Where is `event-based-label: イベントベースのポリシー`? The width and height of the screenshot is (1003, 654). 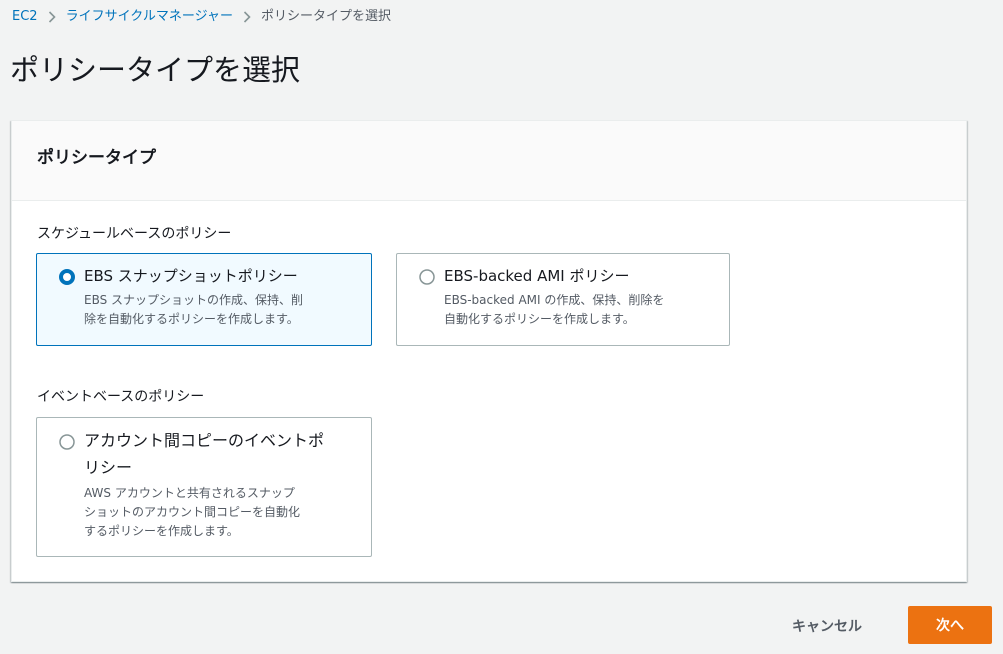
event-based-label: イベントベースのポリシー is located at coordinates (121, 397).